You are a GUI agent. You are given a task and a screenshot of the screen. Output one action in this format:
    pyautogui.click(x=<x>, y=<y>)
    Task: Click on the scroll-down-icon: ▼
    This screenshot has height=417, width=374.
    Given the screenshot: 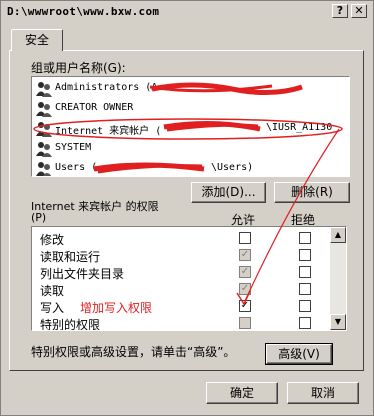 What is the action you would take?
    pyautogui.click(x=338, y=322)
    